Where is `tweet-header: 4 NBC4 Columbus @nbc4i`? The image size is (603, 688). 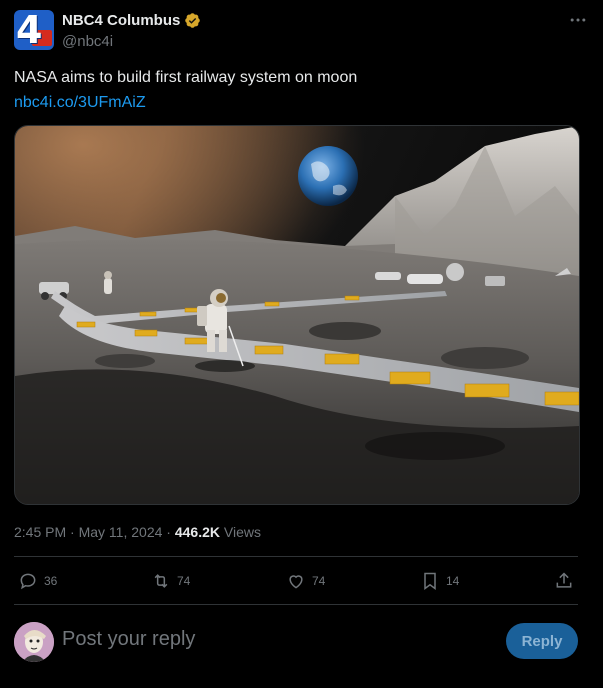
tweet-header: 4 NBC4 Columbus @nbc4i is located at coordinates (302, 32).